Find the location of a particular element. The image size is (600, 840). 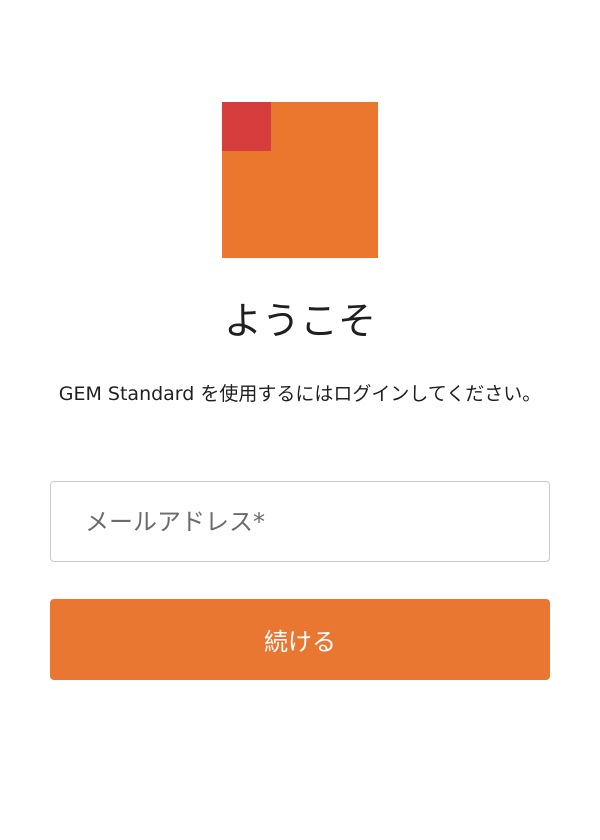

email-field-container is located at coordinates (300, 521).